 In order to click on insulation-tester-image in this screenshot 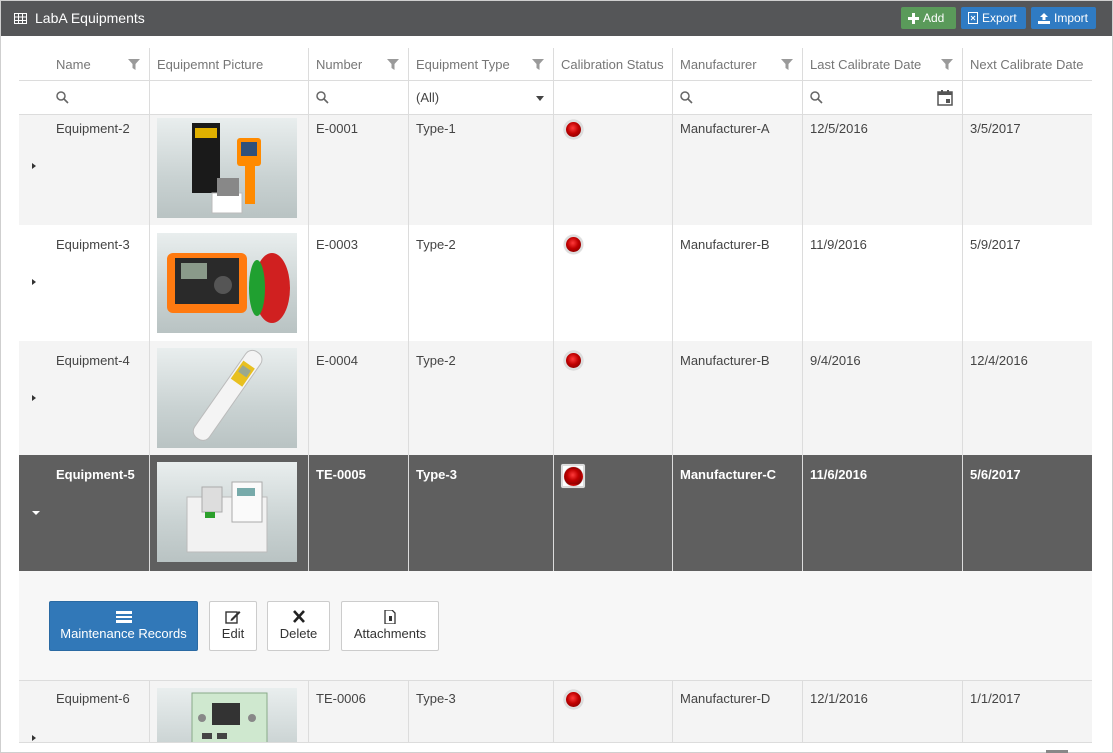, I will do `click(228, 288)`.